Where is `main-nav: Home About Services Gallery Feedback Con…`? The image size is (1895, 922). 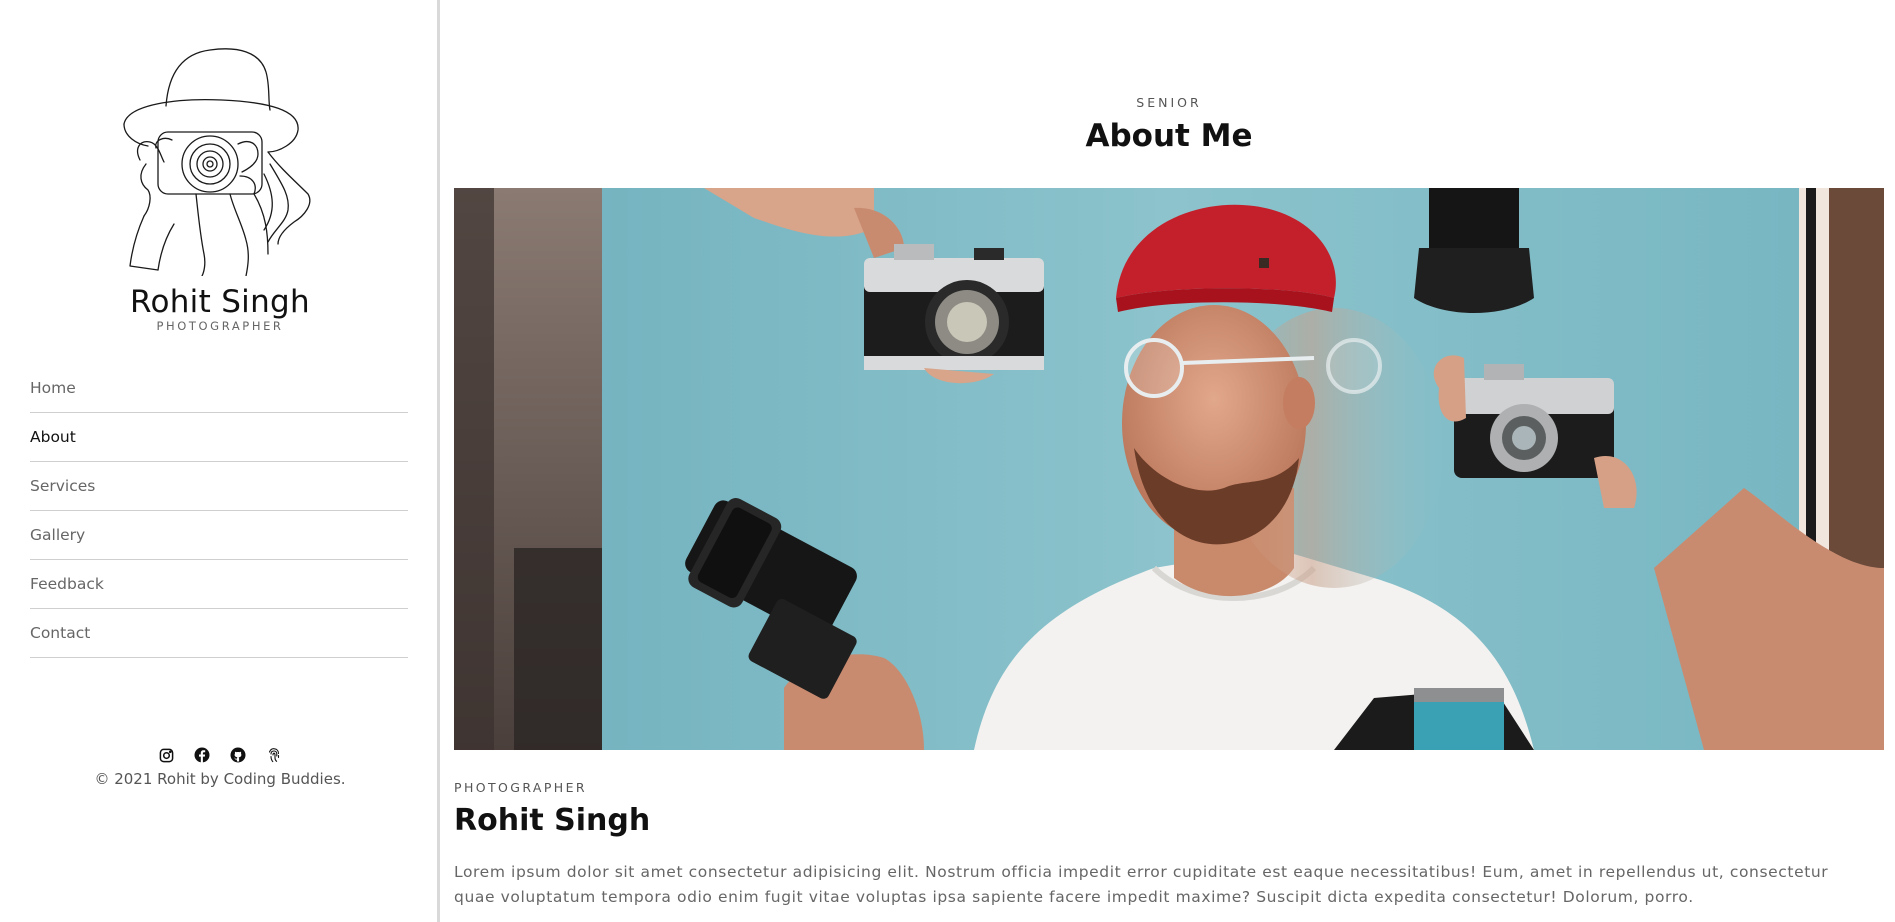 main-nav: Home About Services Gallery Feedback Con… is located at coordinates (219, 511).